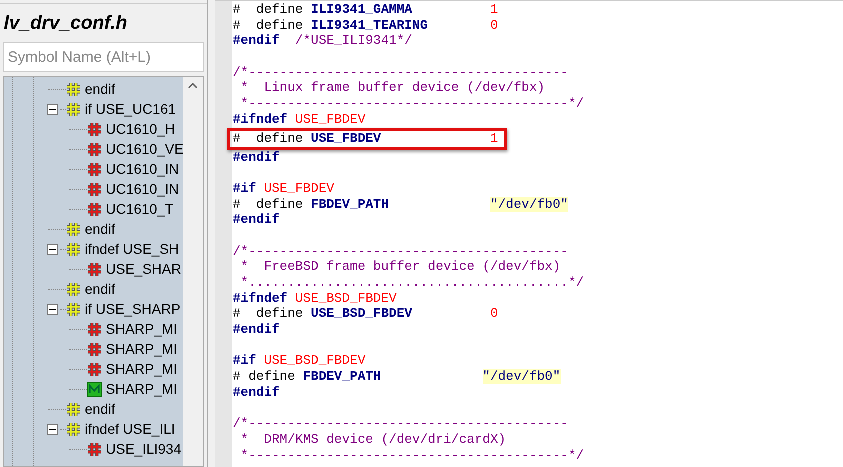 The height and width of the screenshot is (467, 843). Describe the element at coordinates (193, 271) in the screenshot. I see `scrollbar` at that location.